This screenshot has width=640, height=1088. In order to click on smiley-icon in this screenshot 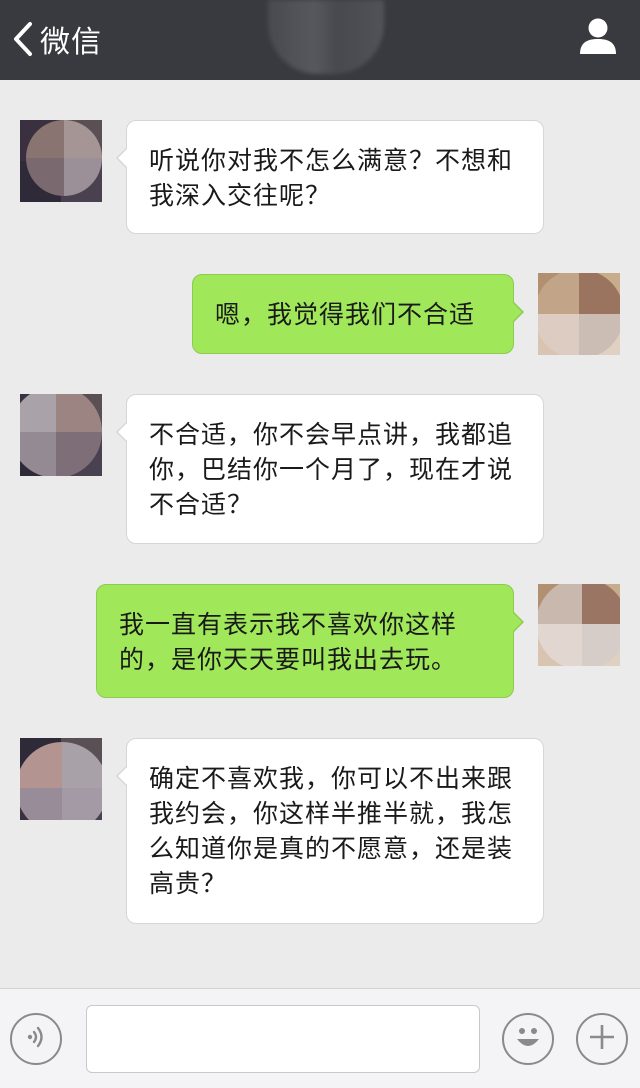, I will do `click(528, 1039)`.